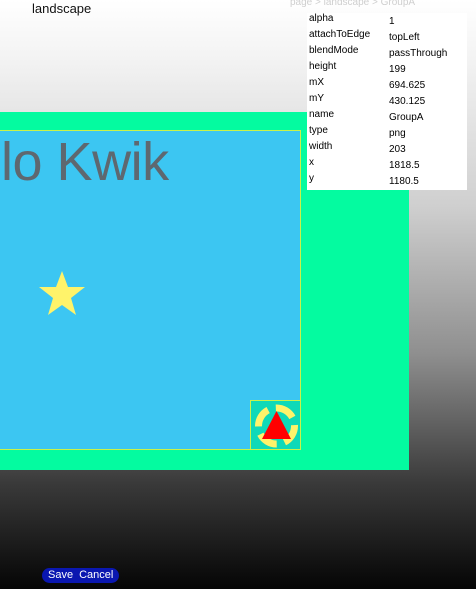 This screenshot has width=476, height=589. Describe the element at coordinates (311, 162) in the screenshot. I see `property-key: x` at that location.